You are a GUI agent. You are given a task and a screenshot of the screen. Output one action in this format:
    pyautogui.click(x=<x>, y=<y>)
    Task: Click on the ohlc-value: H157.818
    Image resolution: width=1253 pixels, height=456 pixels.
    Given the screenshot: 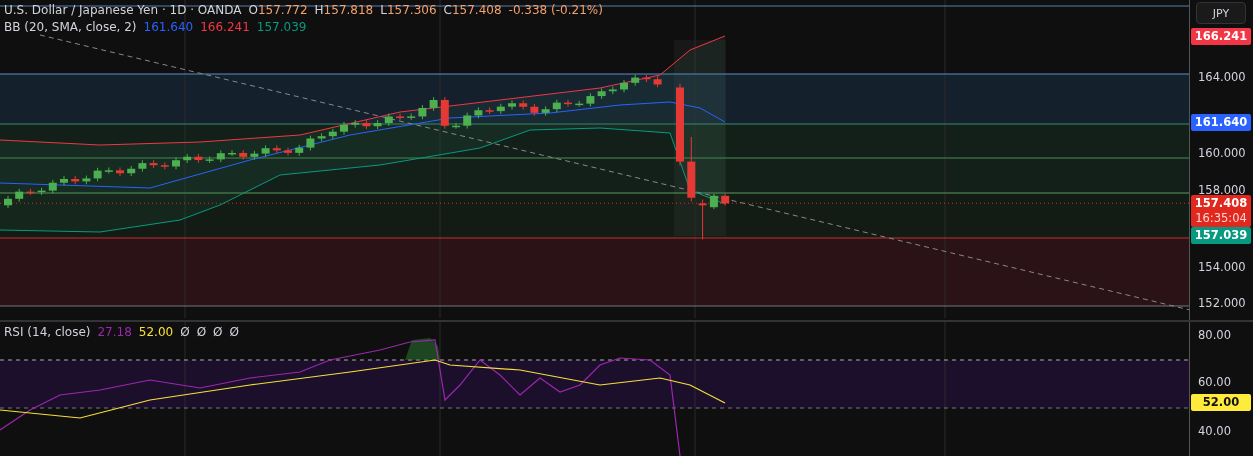 What is the action you would take?
    pyautogui.click(x=344, y=10)
    